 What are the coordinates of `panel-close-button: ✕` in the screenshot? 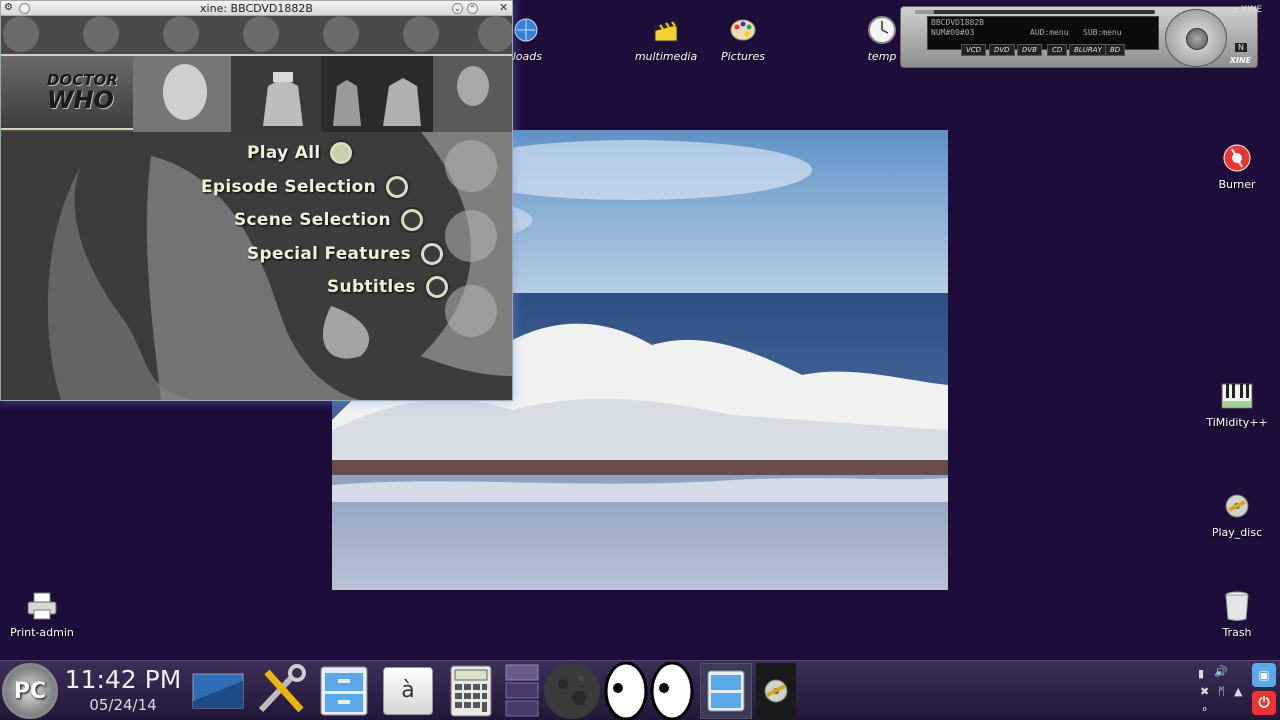 It's located at (1235, 11).